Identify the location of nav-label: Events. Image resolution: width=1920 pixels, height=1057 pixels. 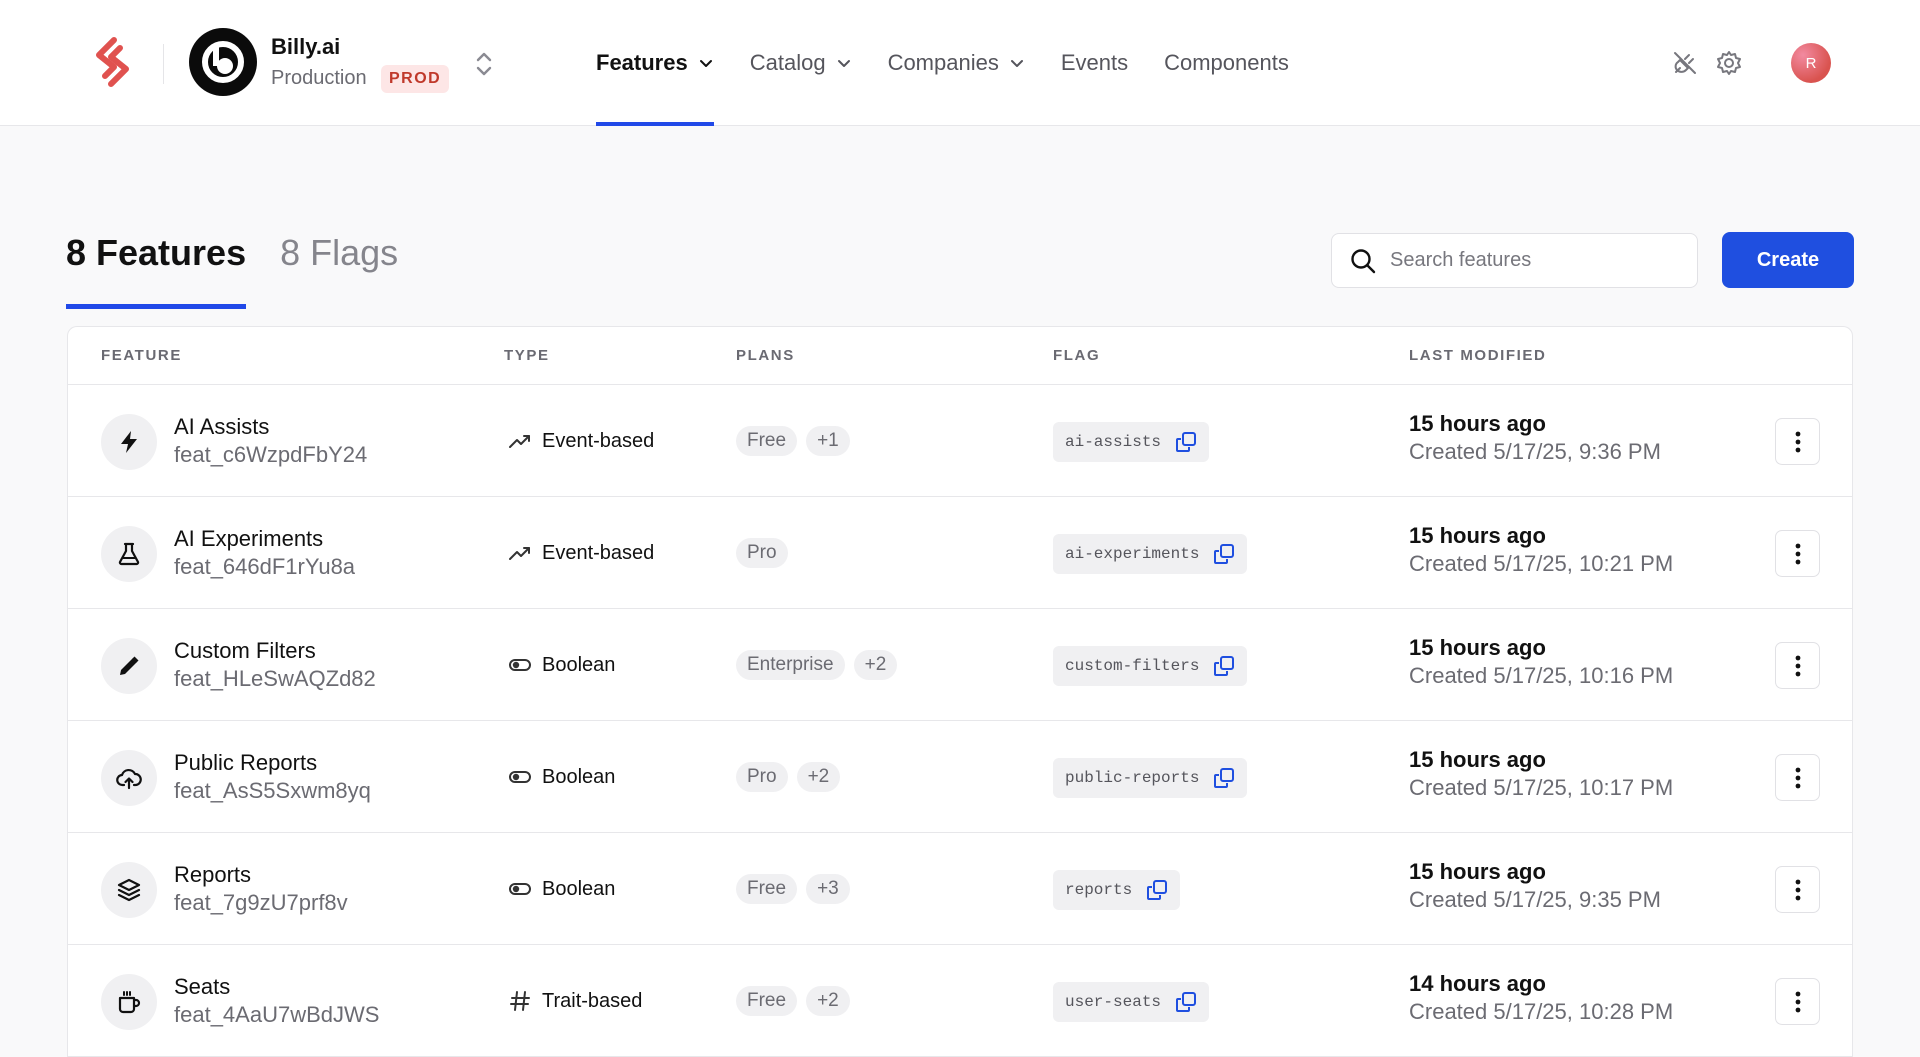
(1094, 62).